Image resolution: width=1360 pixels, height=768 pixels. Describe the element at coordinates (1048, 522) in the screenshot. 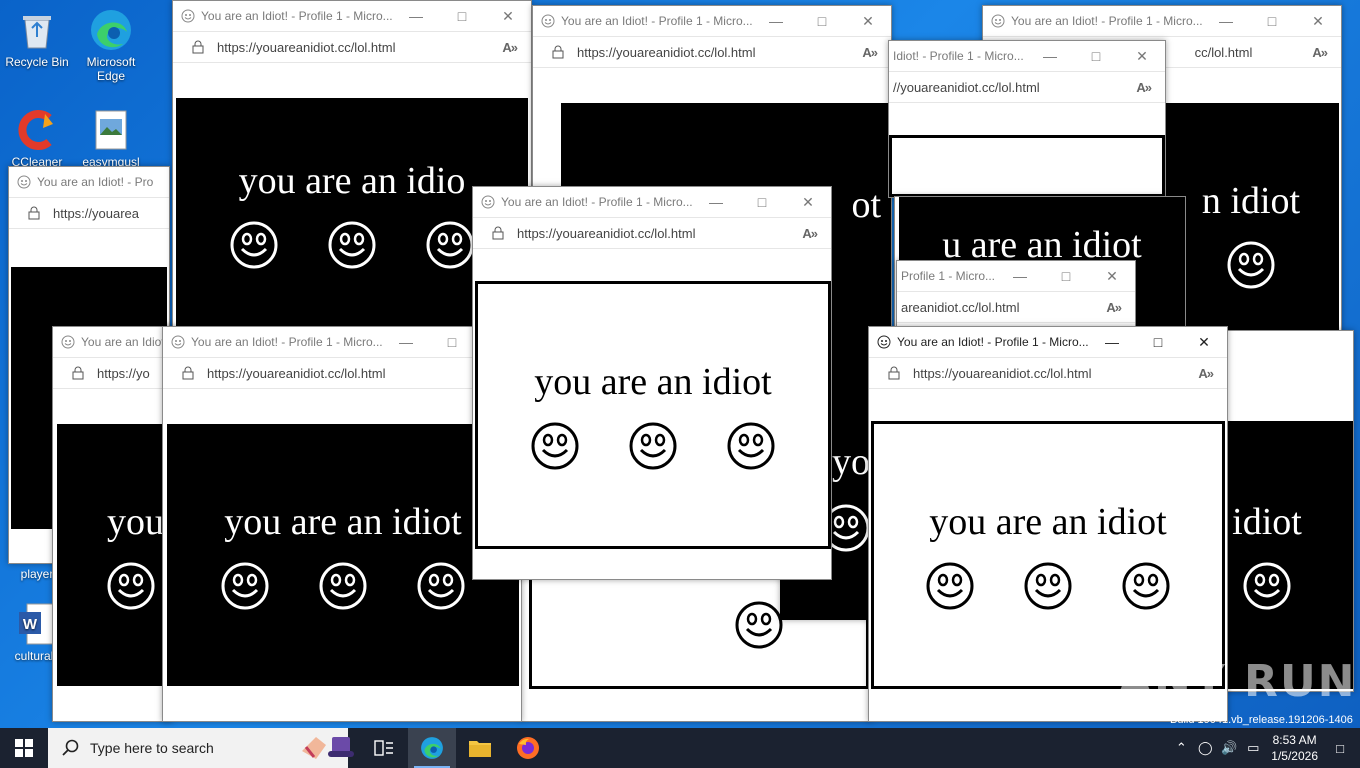

I see `idiot-message: you are an idiot` at that location.